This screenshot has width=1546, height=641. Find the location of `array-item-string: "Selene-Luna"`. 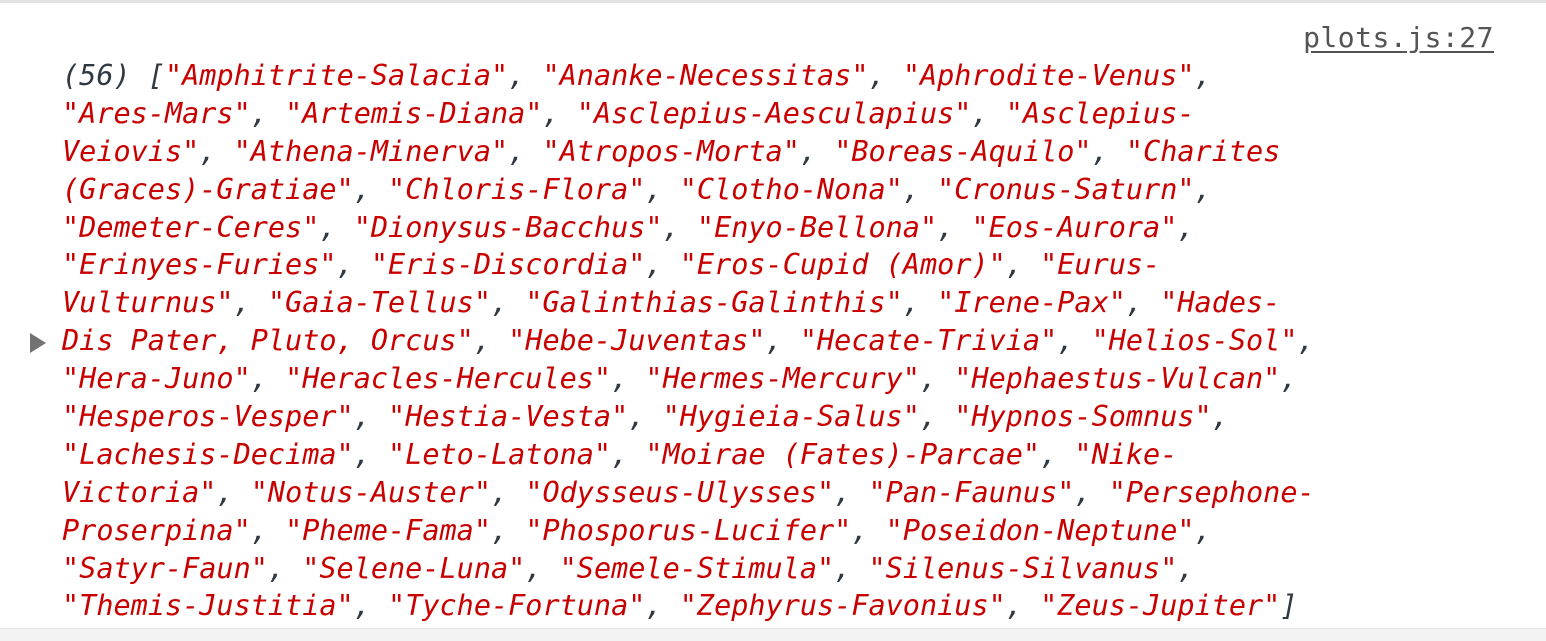

array-item-string: "Selene-Luna" is located at coordinates (414, 568).